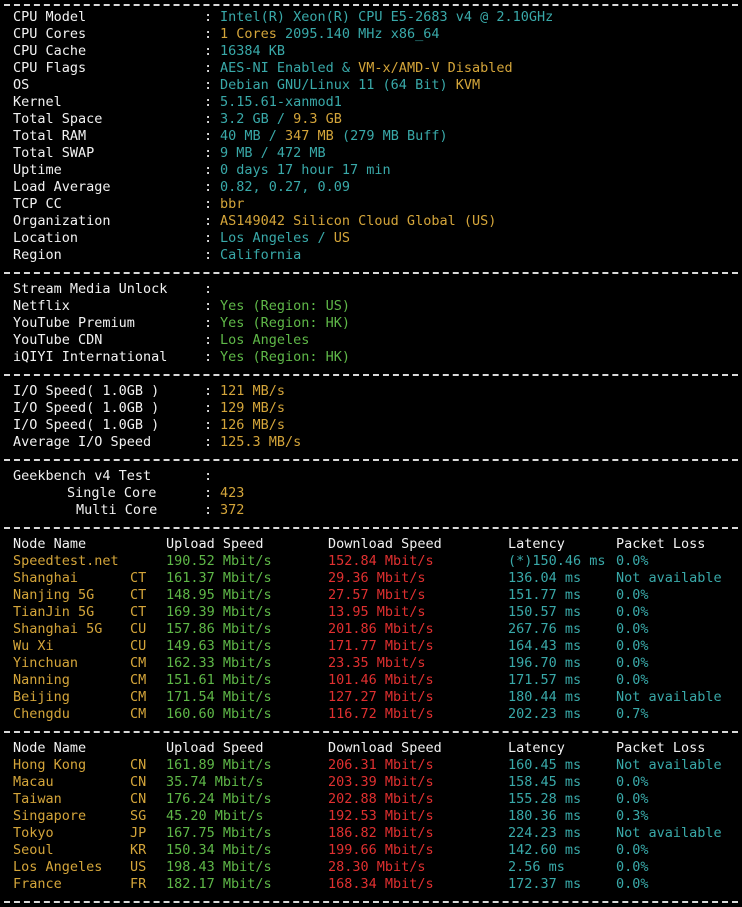  I want to click on io-speed-row: Average I/O Speed:125.3 MB/s, so click(371, 442).